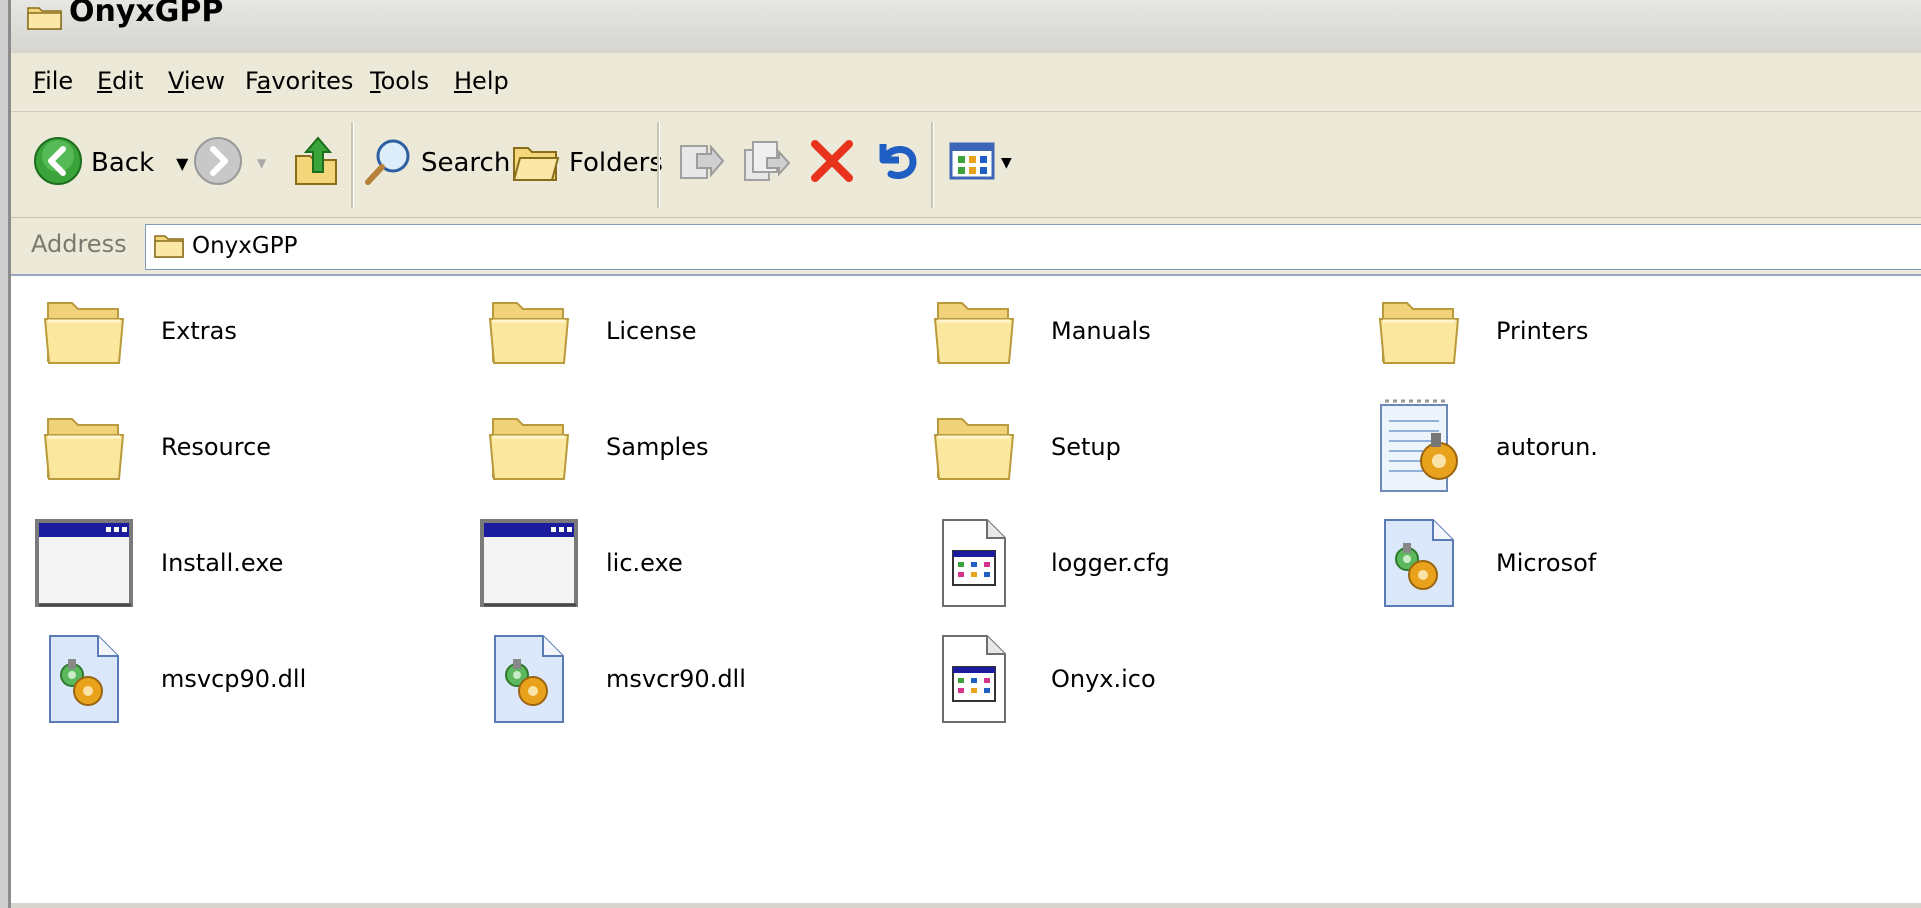 This screenshot has width=1921, height=908. I want to click on menu-edit: Edit, so click(120, 81).